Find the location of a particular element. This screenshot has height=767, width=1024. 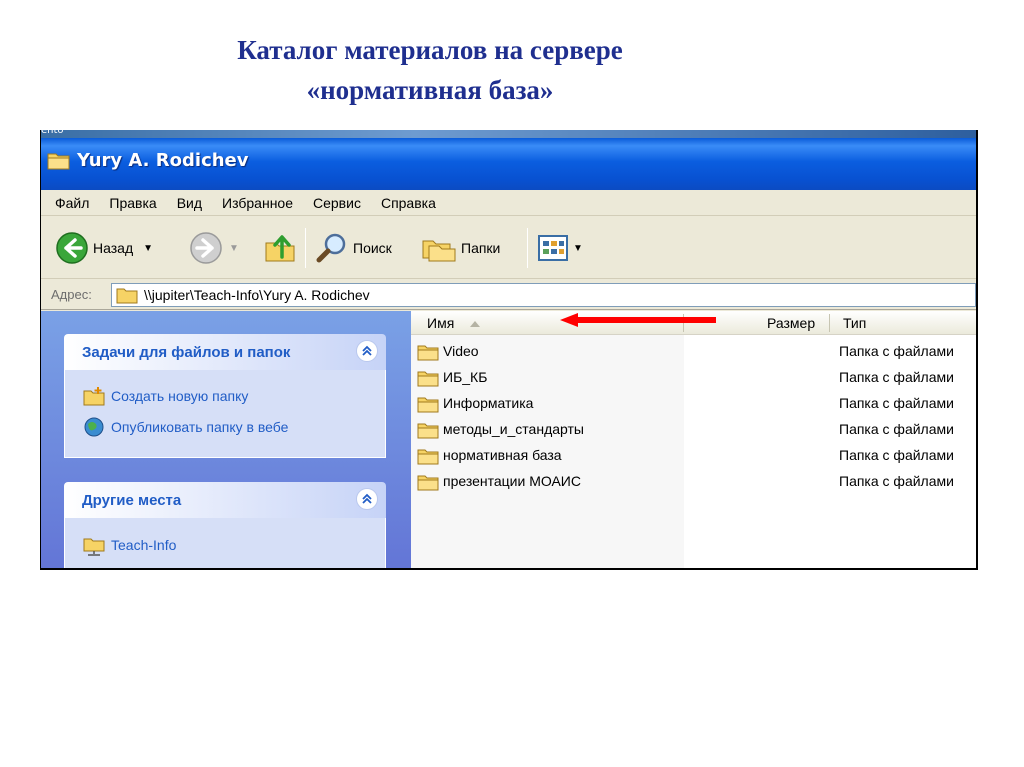

new-folder-icon is located at coordinates (94, 396).